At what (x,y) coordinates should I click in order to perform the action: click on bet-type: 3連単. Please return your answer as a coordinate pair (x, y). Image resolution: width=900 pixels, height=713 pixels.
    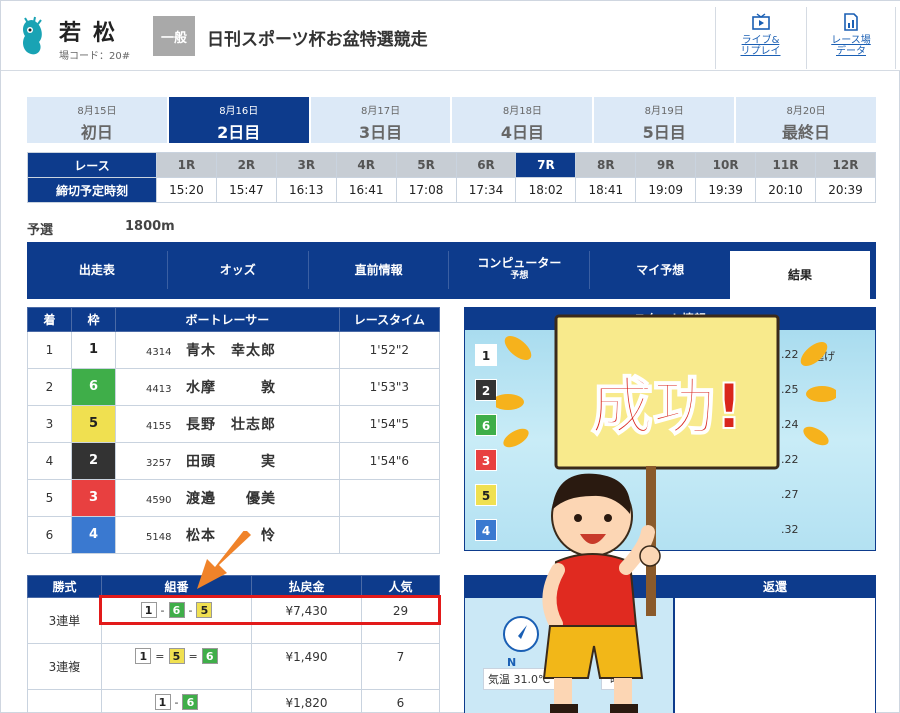
    Looking at the image, I should click on (64, 620).